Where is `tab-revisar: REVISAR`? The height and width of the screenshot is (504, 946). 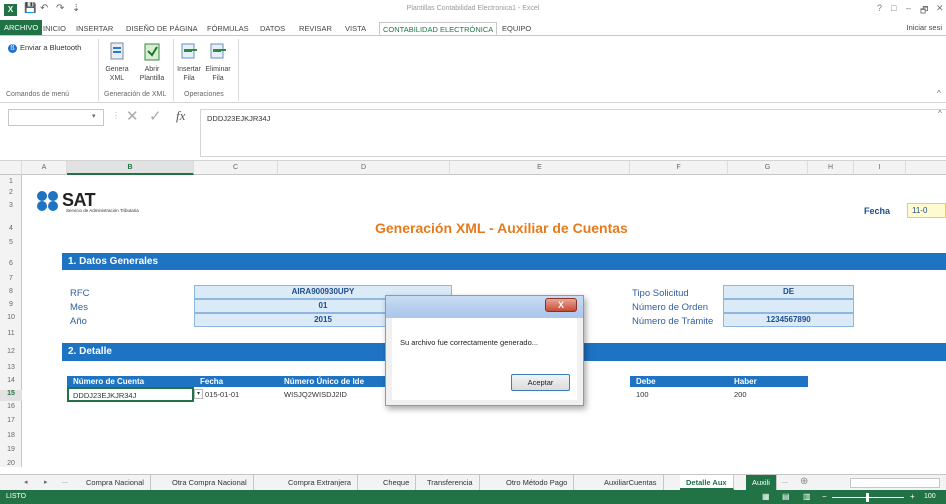
tab-revisar: REVISAR is located at coordinates (315, 28).